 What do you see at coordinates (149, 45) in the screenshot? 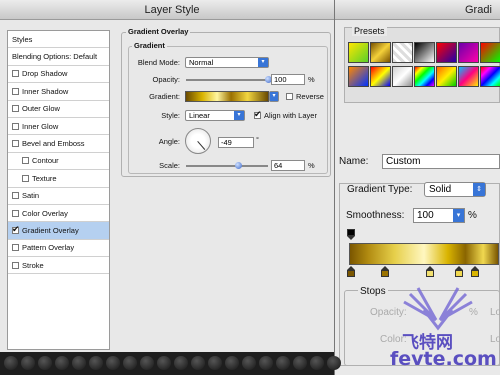
I see `gradient-subgroup-heading: Gradient` at bounding box center [149, 45].